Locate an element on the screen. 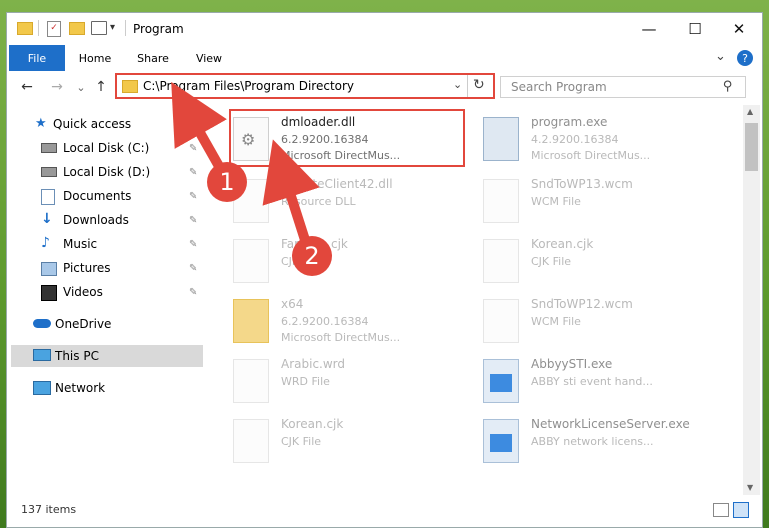 Image resolution: width=769 pixels, height=528 pixels. arrow-to-dll-file is located at coordinates (291, 190).